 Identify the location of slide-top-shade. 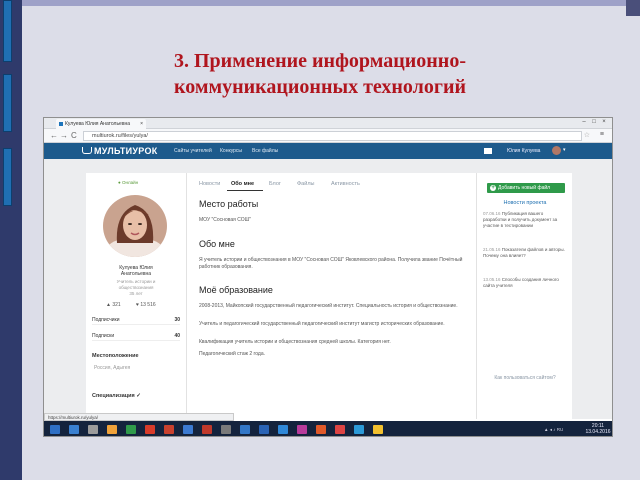
(331, 3).